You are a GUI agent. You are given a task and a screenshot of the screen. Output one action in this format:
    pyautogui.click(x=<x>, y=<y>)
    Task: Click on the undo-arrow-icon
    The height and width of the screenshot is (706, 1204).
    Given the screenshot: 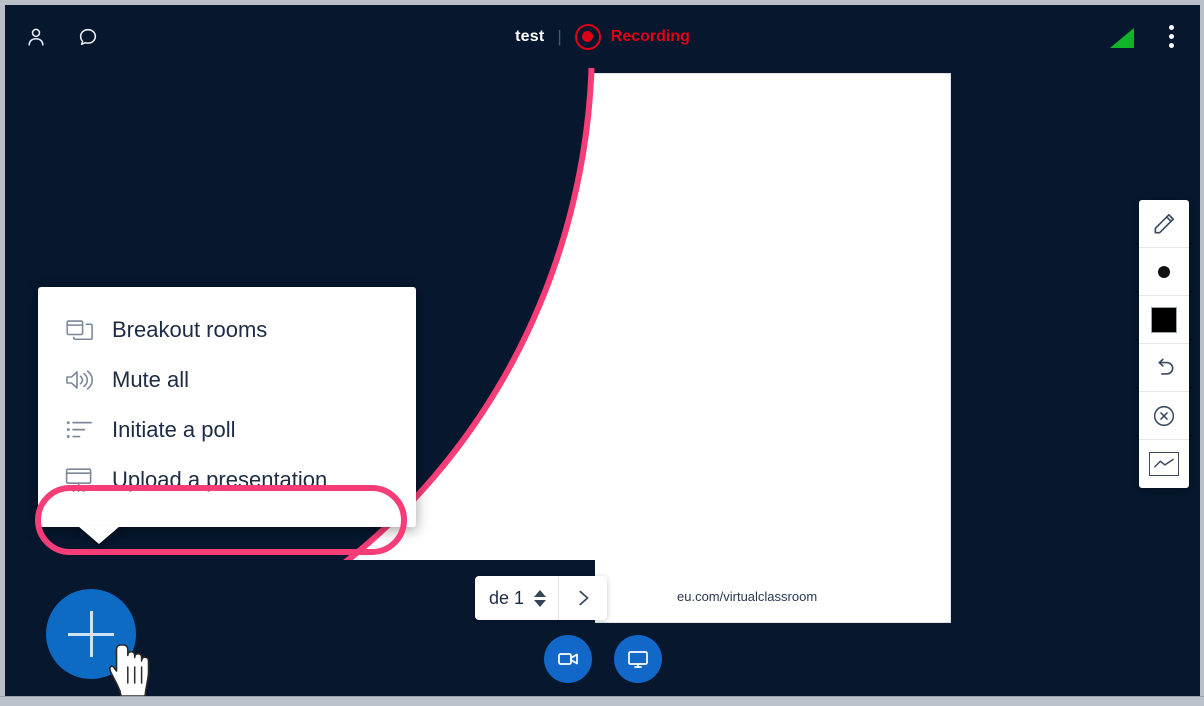 What is the action you would take?
    pyautogui.click(x=1166, y=366)
    